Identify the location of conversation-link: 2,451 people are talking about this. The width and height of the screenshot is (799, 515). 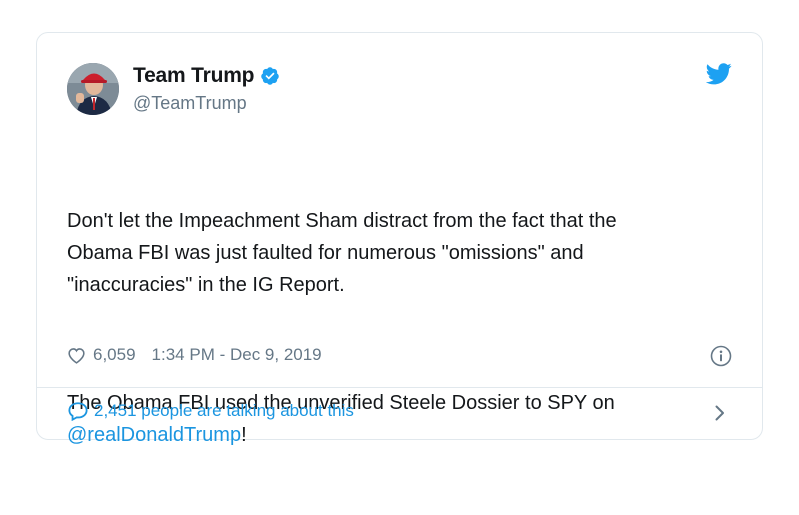
(210, 411).